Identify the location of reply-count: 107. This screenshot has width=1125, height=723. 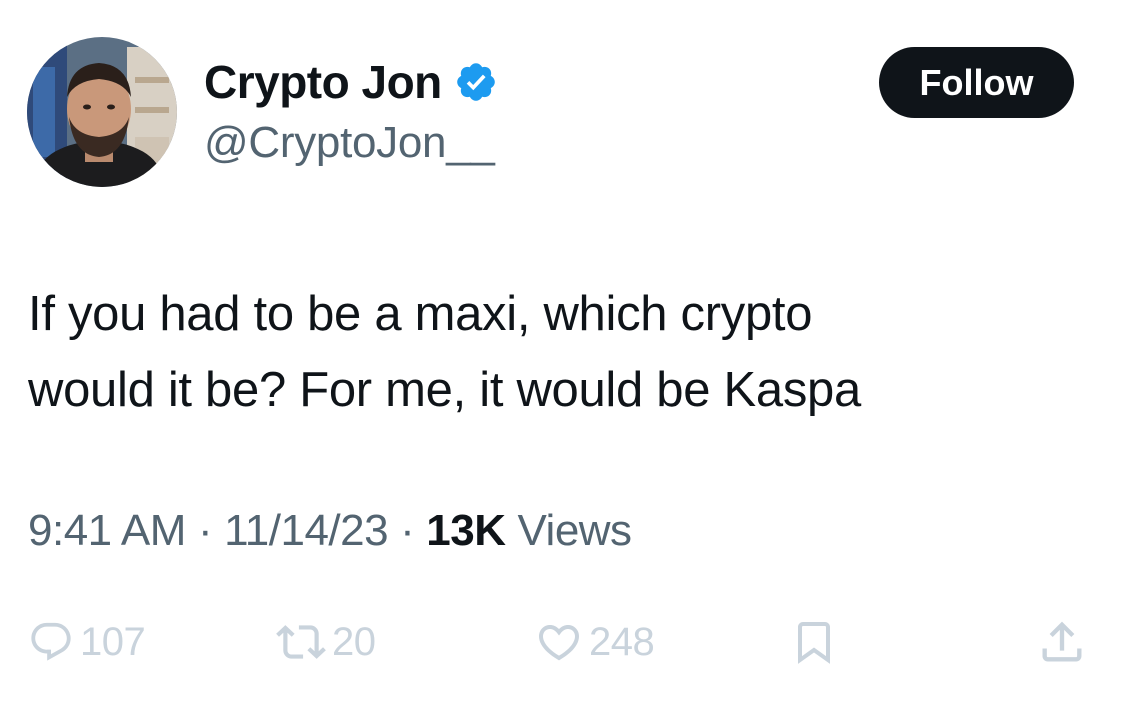
(113, 641).